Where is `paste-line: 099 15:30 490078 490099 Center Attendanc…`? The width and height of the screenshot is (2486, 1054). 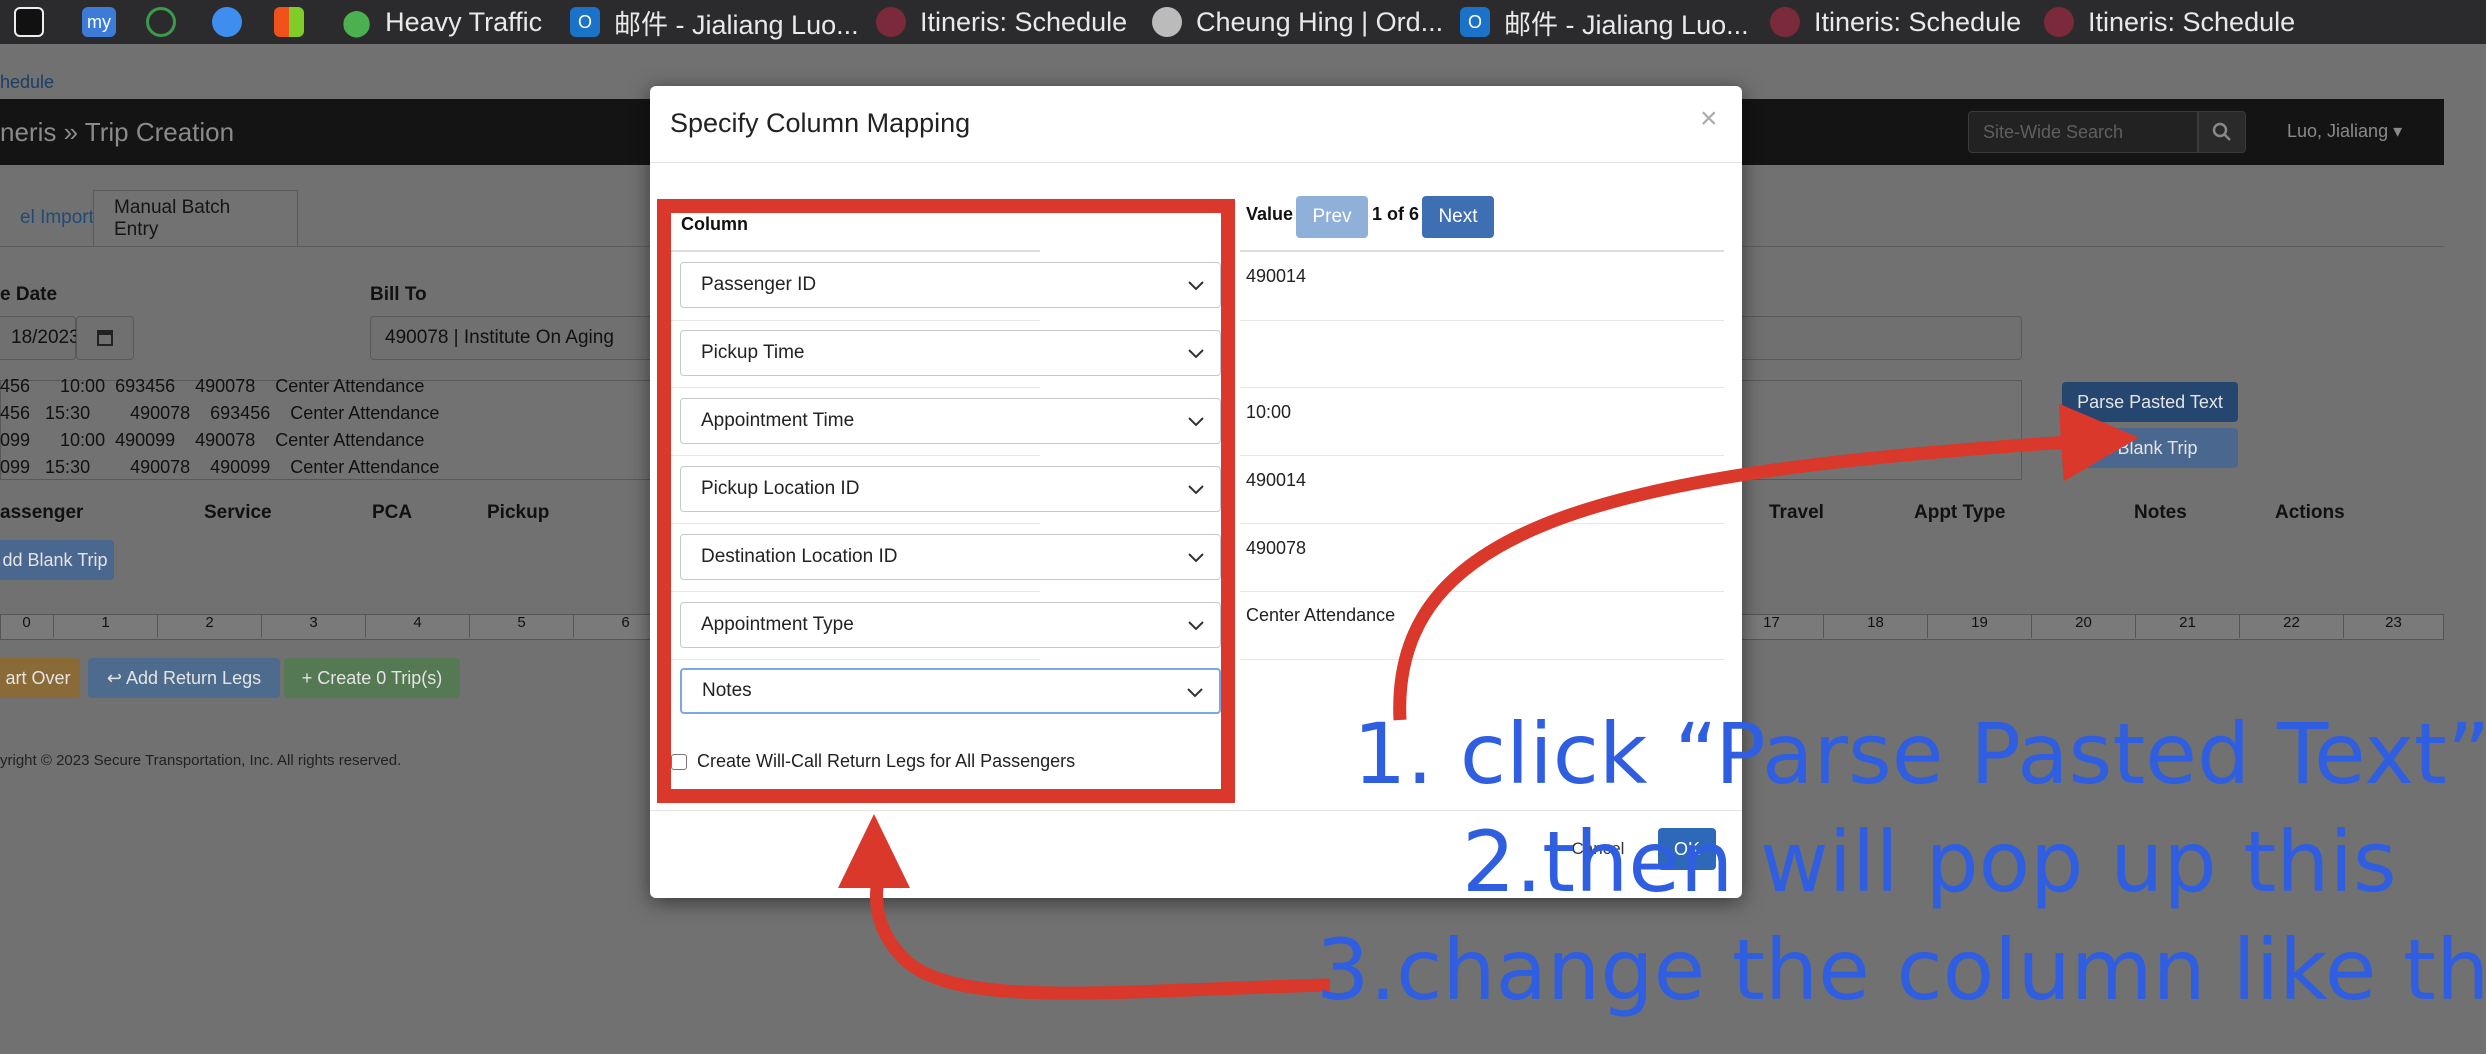 paste-line: 099 15:30 490078 490099 Center Attendanc… is located at coordinates (220, 467).